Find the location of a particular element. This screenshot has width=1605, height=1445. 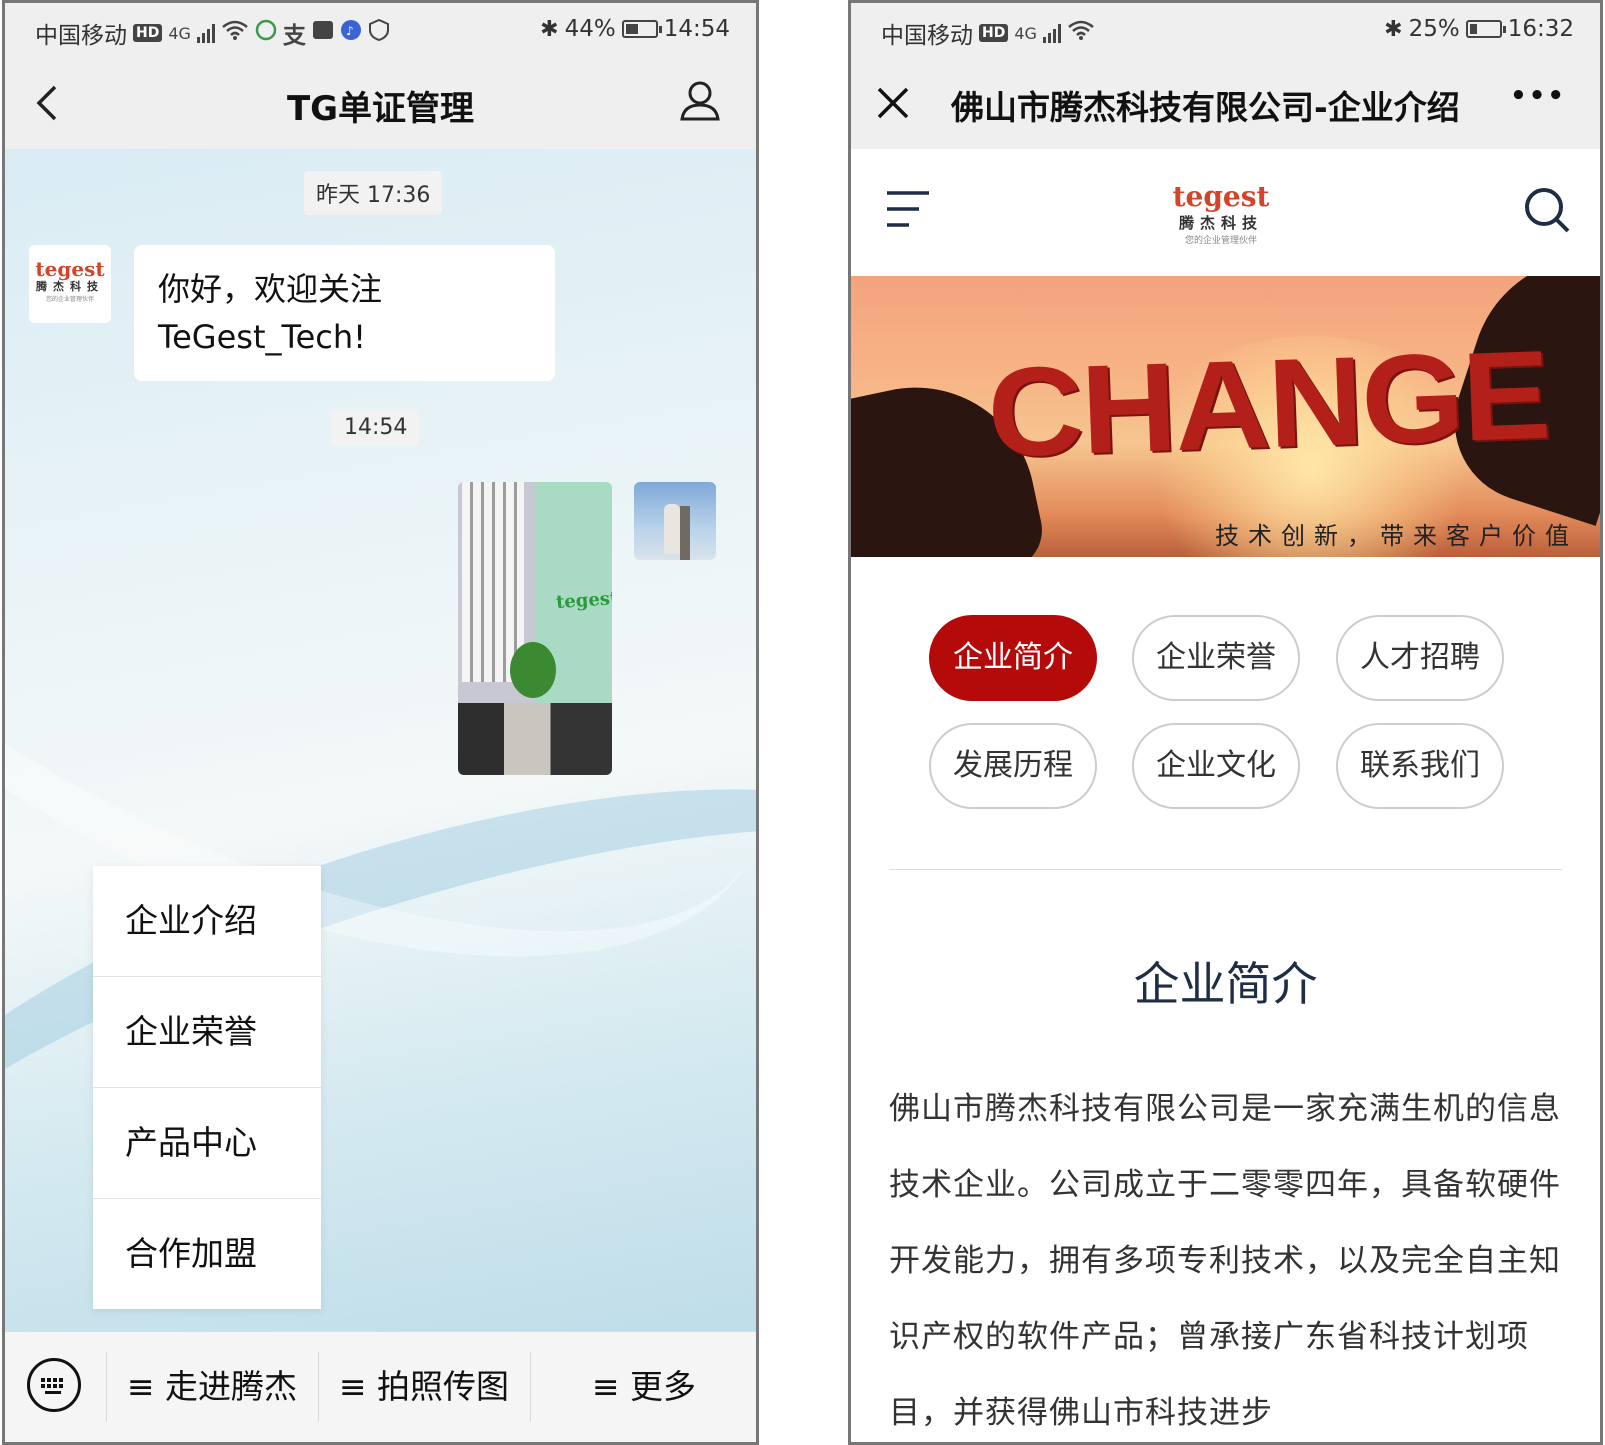

popup-item-company-honors: 企业荣誉 is located at coordinates (207, 1032).